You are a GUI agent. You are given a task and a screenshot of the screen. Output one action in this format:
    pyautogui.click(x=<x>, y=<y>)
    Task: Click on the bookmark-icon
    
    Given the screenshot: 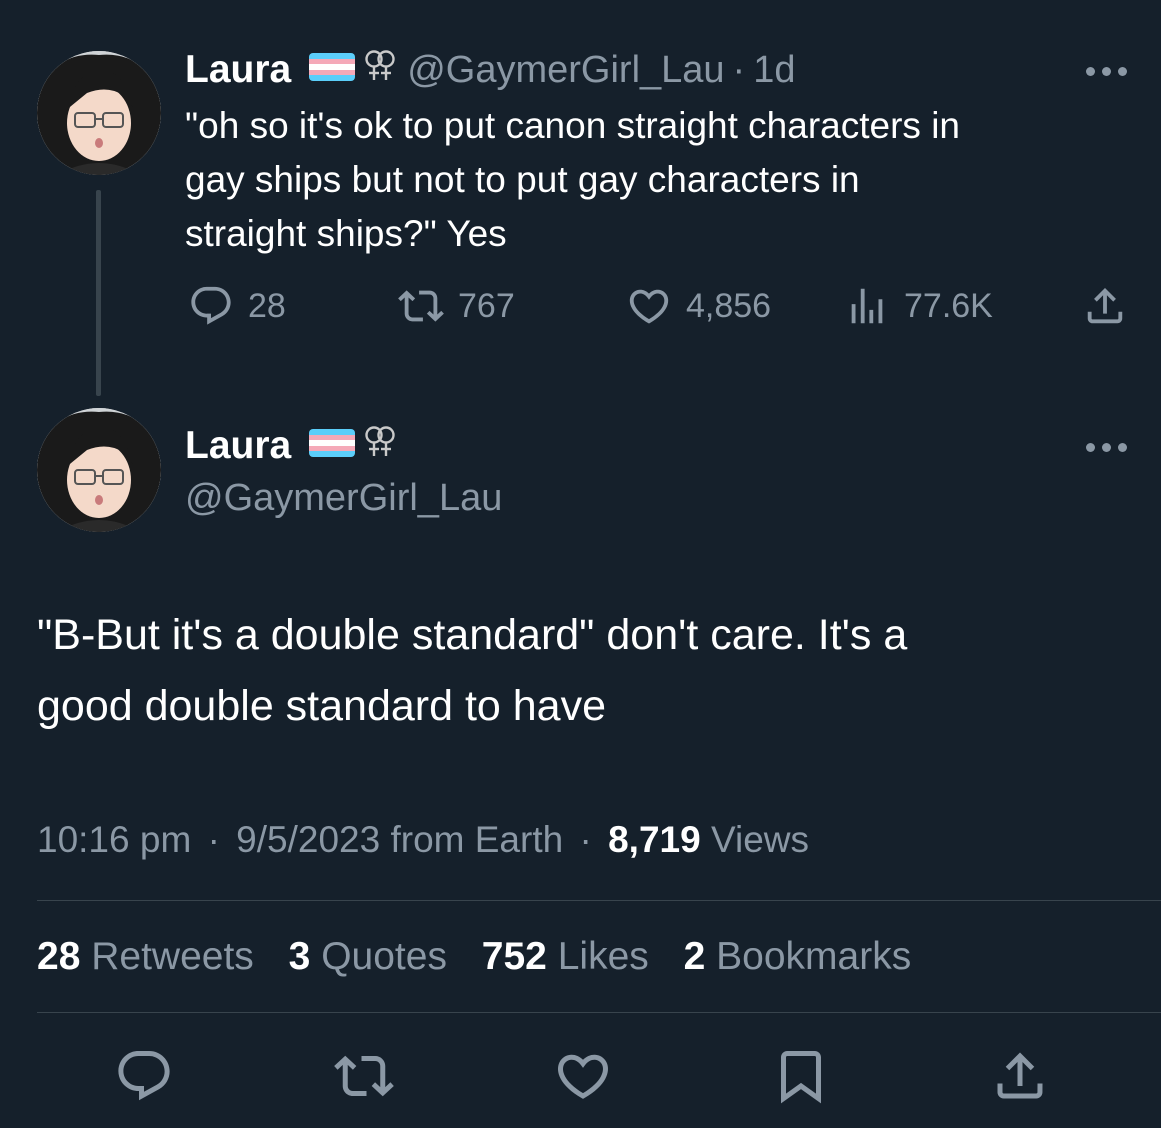 What is the action you would take?
    pyautogui.click(x=801, y=1077)
    